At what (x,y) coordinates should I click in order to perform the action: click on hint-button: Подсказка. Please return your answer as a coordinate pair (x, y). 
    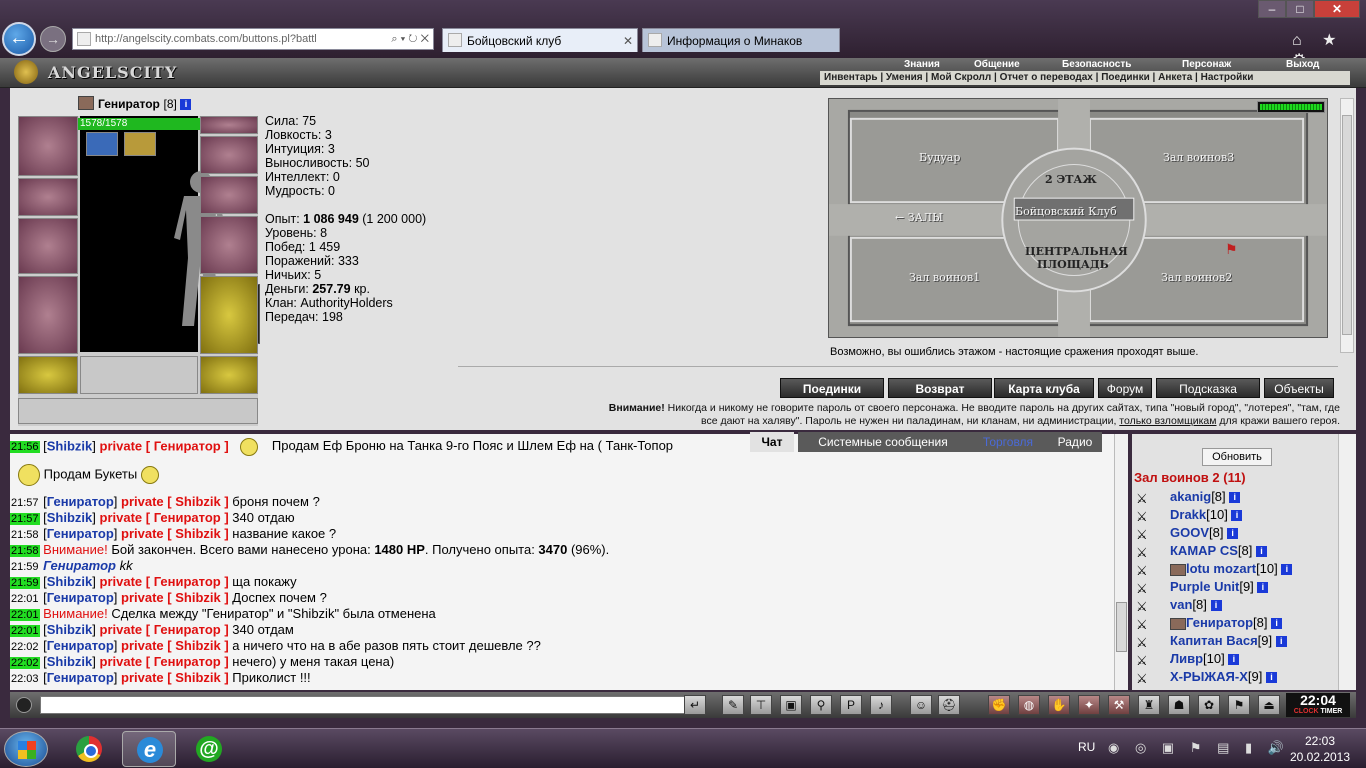
    Looking at the image, I should click on (1208, 388).